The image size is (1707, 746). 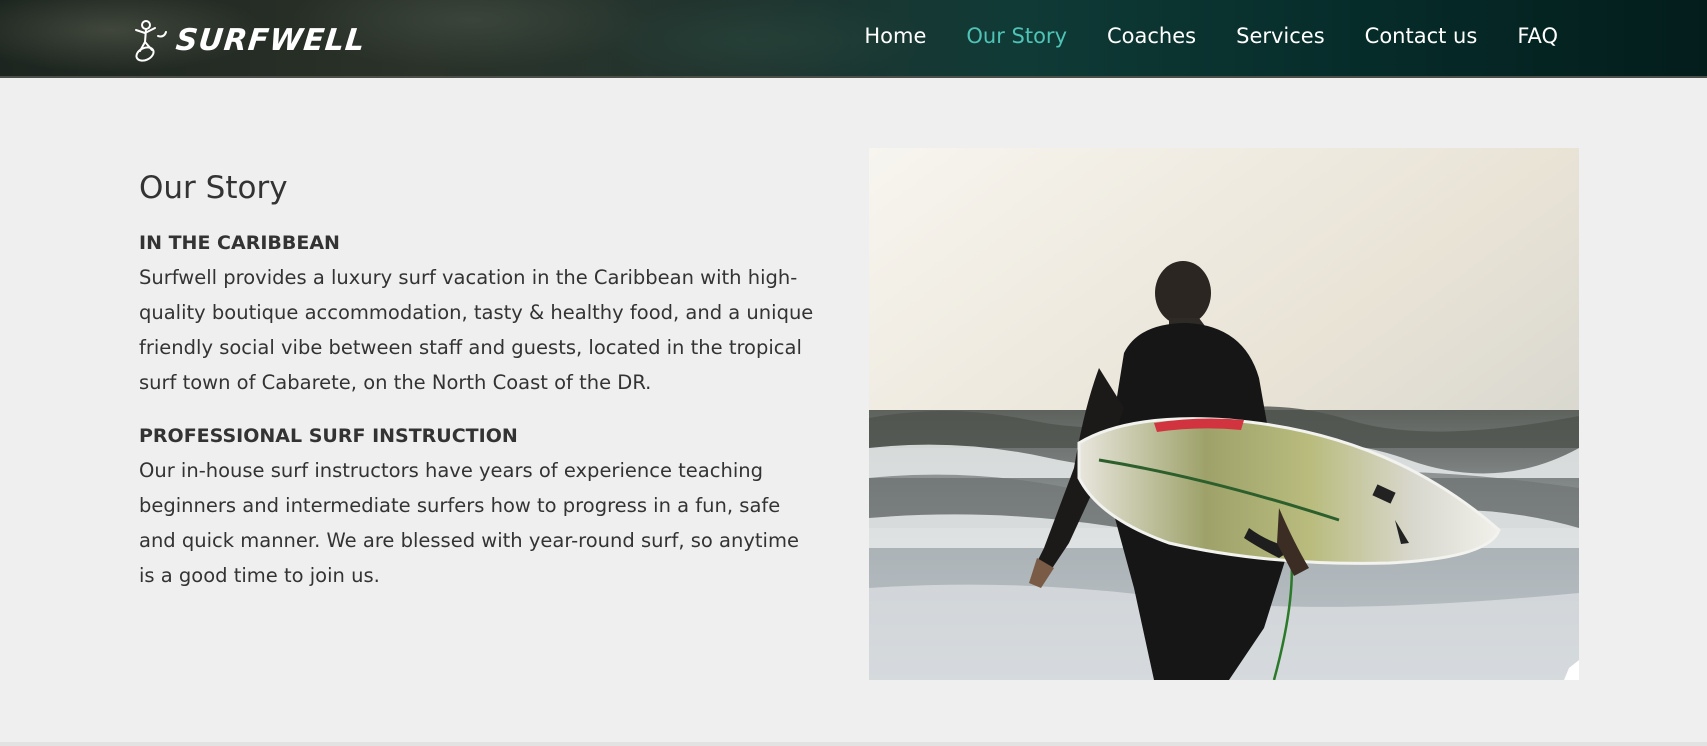 I want to click on nav-our-story: Our Story, so click(x=1016, y=36).